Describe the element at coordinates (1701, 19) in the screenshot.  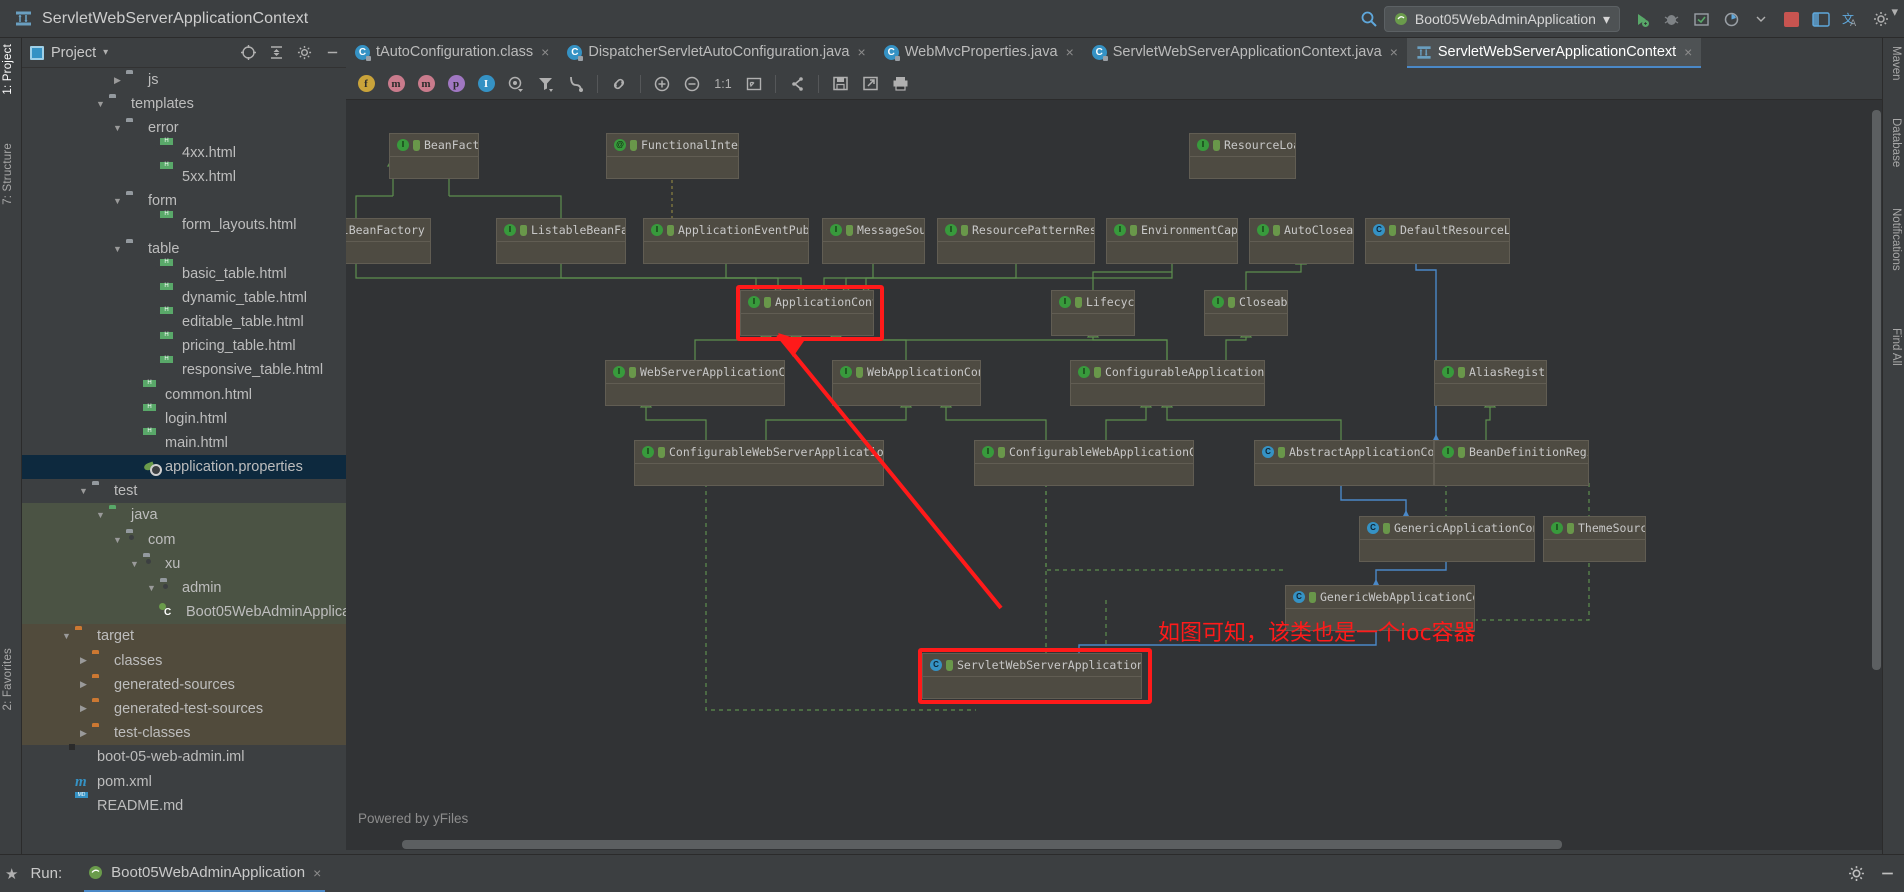
I see `run-with-coverage-button` at that location.